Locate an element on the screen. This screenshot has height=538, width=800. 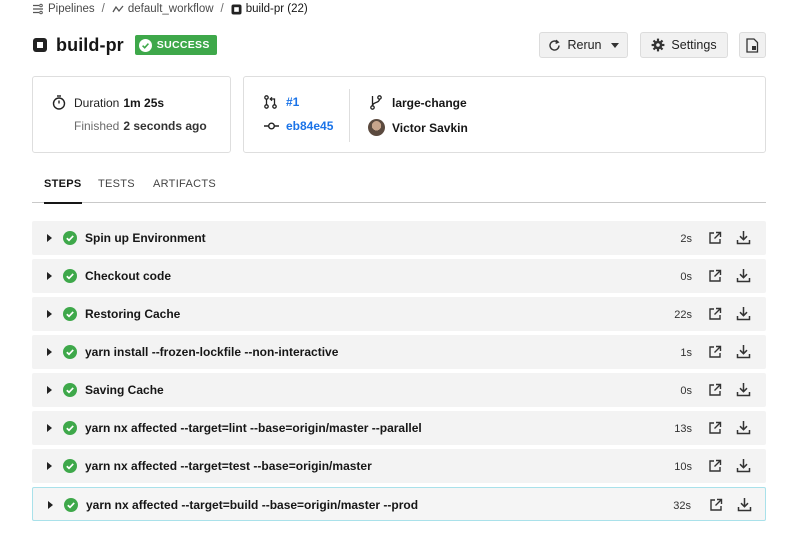
step-name: Spin up Environment is located at coordinates (145, 238).